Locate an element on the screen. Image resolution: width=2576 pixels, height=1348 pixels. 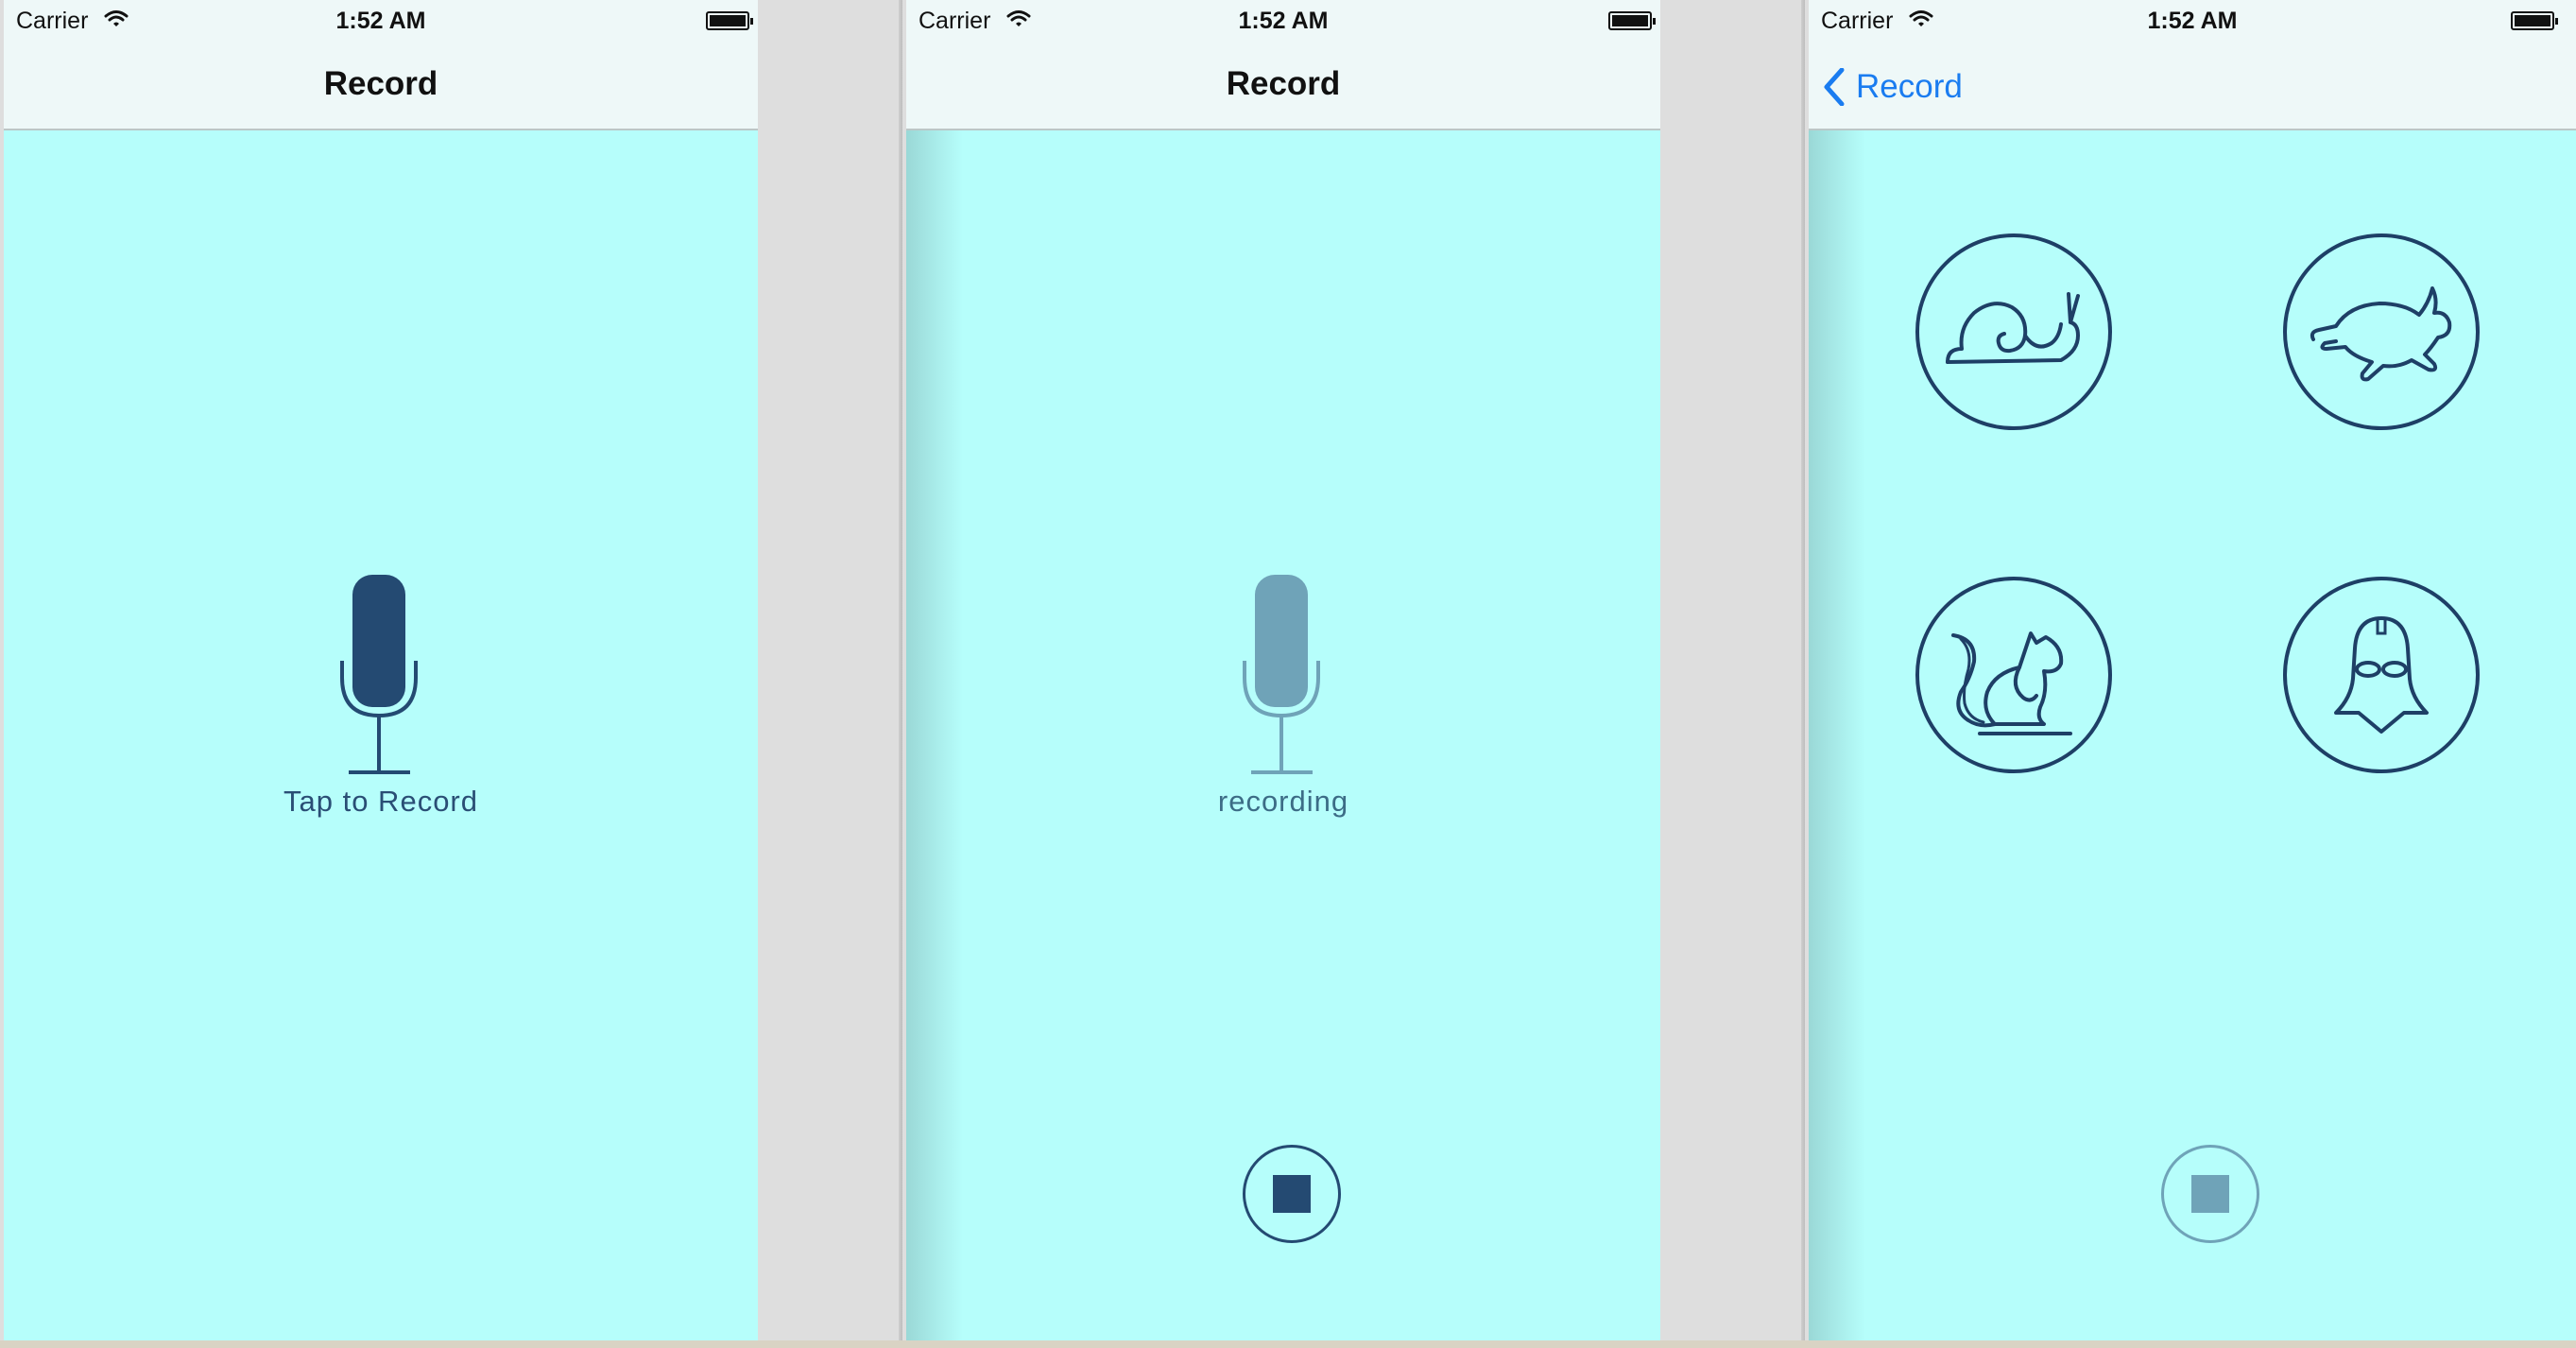
chevron-left-icon is located at coordinates (1834, 87).